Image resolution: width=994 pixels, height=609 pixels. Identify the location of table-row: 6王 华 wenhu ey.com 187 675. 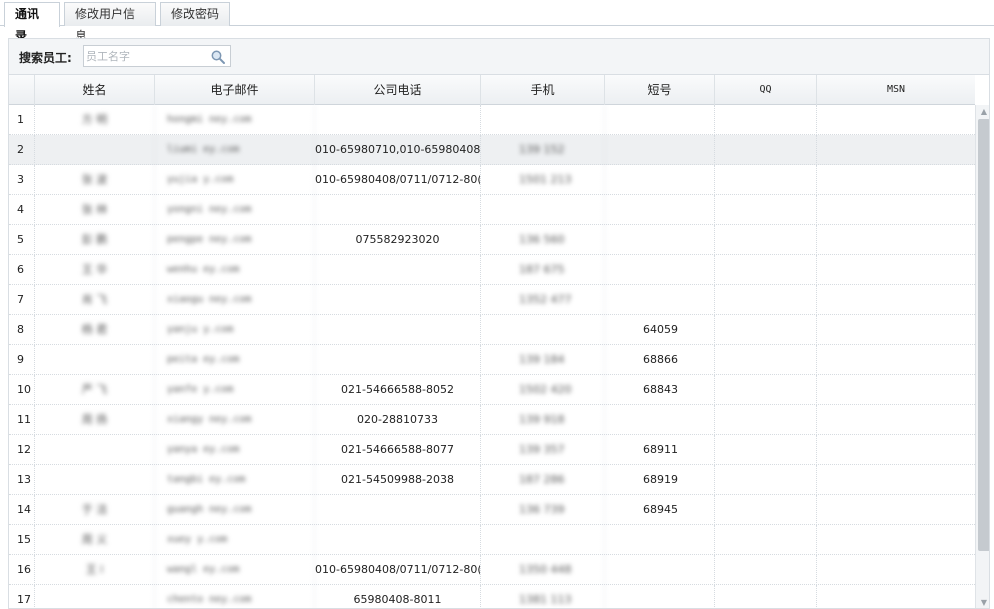
(492, 270).